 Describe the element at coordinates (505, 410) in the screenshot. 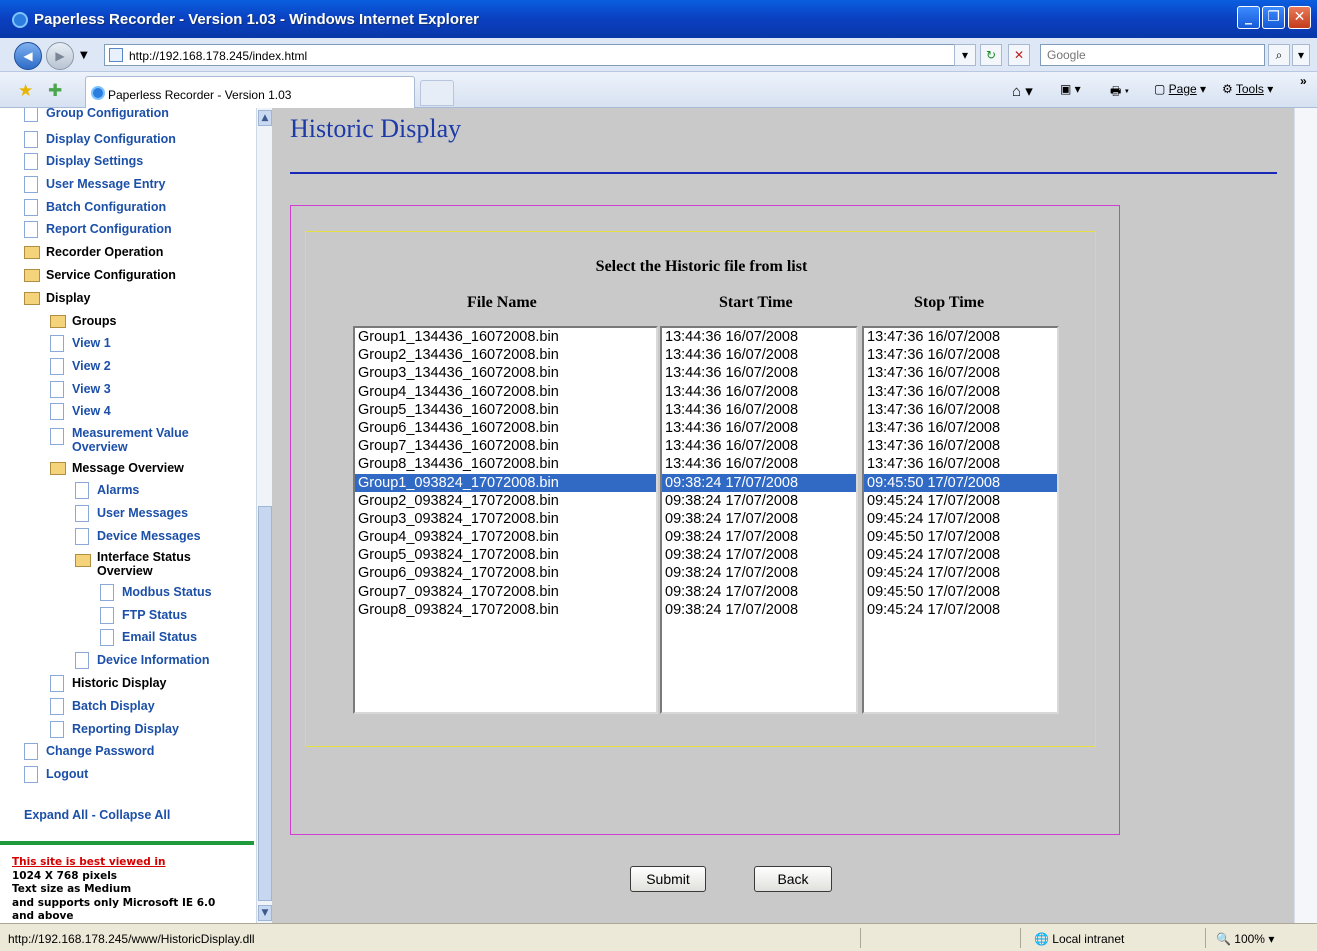

I see `file-option: Group5_134436_16072008.bin` at that location.